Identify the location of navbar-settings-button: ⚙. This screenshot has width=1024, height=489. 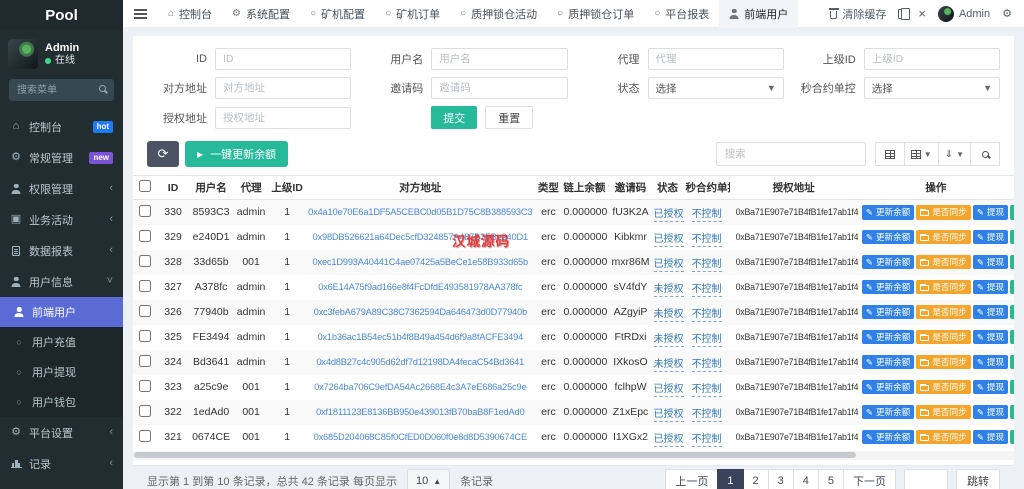
(1007, 13).